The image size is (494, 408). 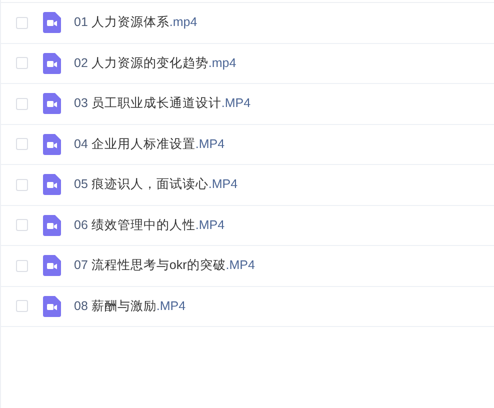 I want to click on file-name: 03 员工职业成长通道设计.MP4, so click(x=162, y=104).